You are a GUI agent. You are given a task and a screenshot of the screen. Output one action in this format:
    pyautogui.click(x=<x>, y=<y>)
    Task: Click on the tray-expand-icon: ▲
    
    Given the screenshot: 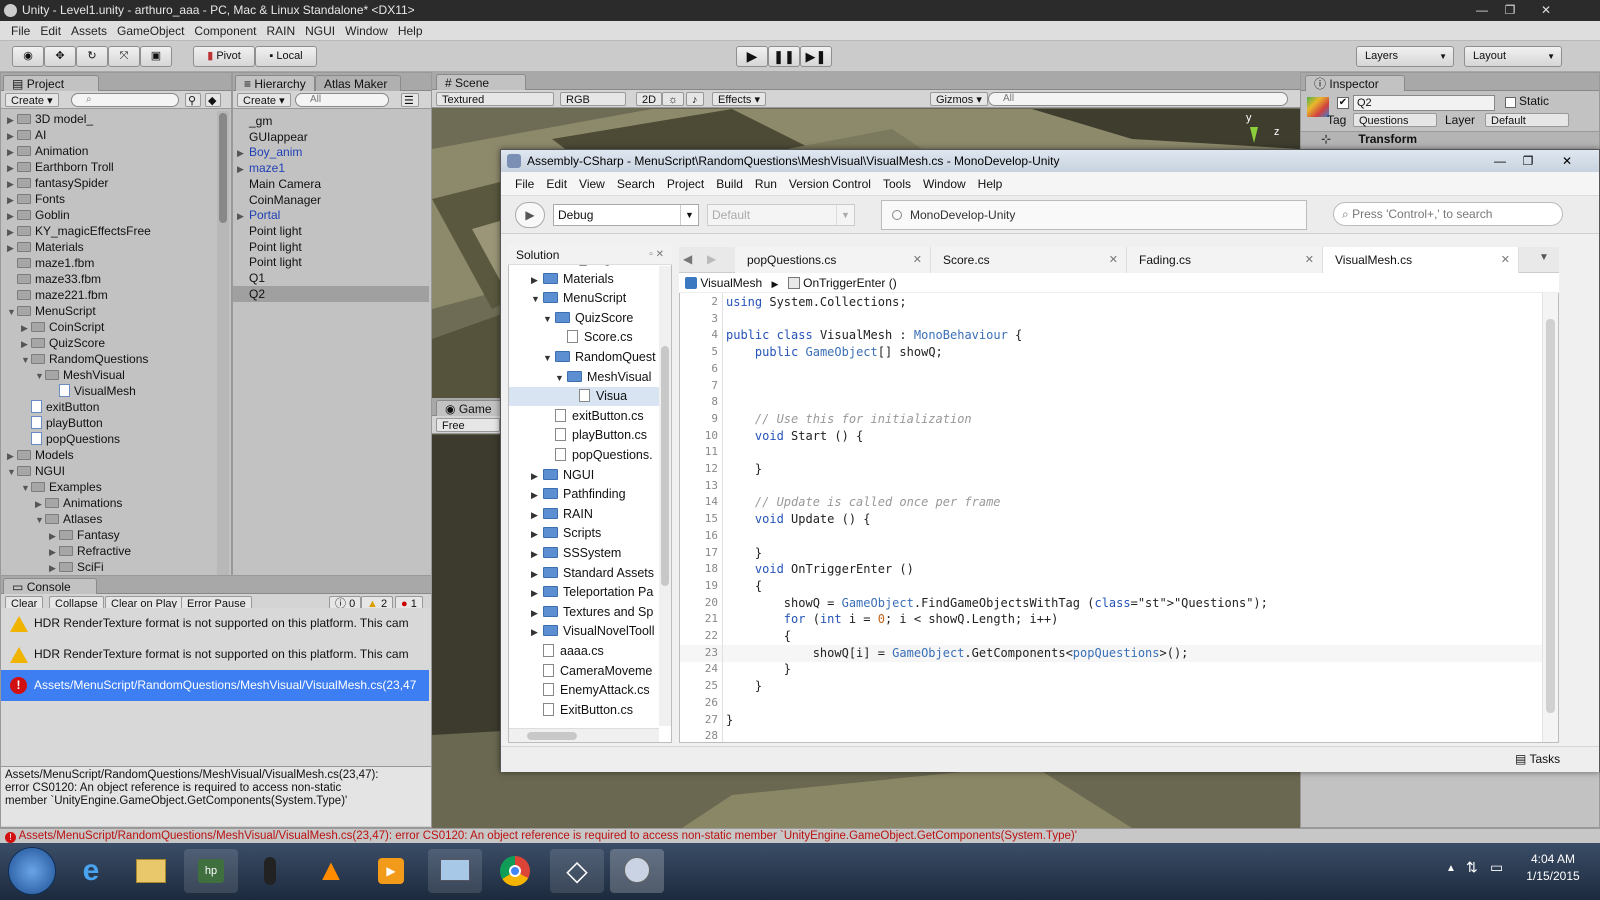 What is the action you would take?
    pyautogui.click(x=1451, y=868)
    